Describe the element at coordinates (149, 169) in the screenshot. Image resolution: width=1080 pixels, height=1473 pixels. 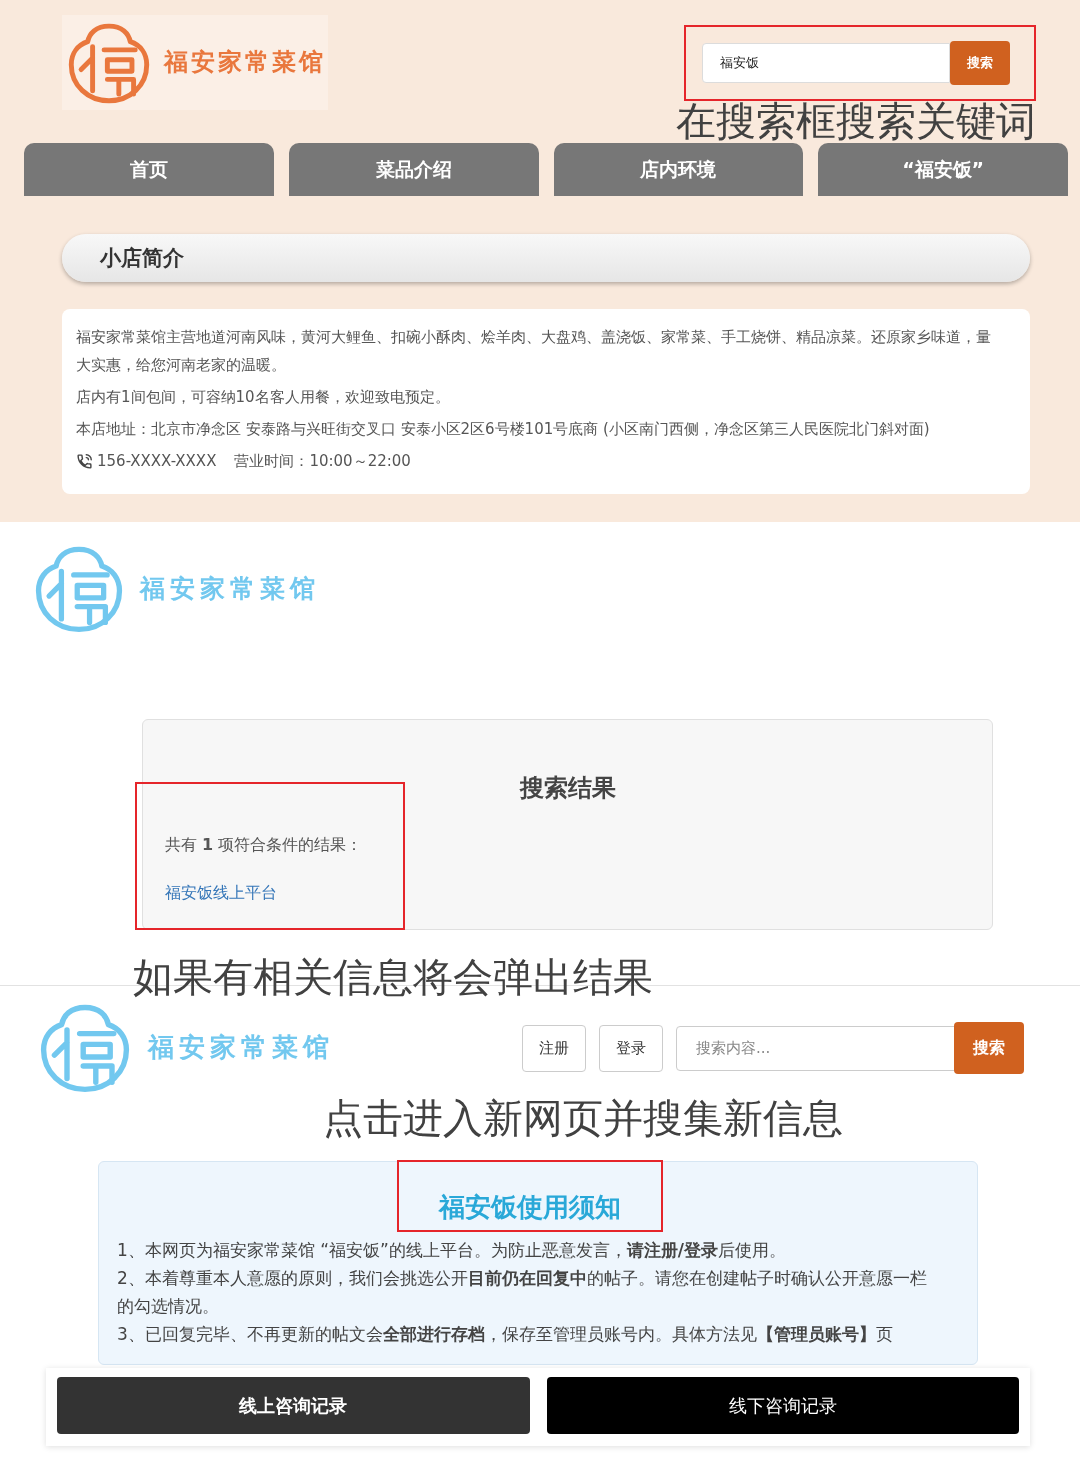
I see `nav-tab: 首页` at that location.